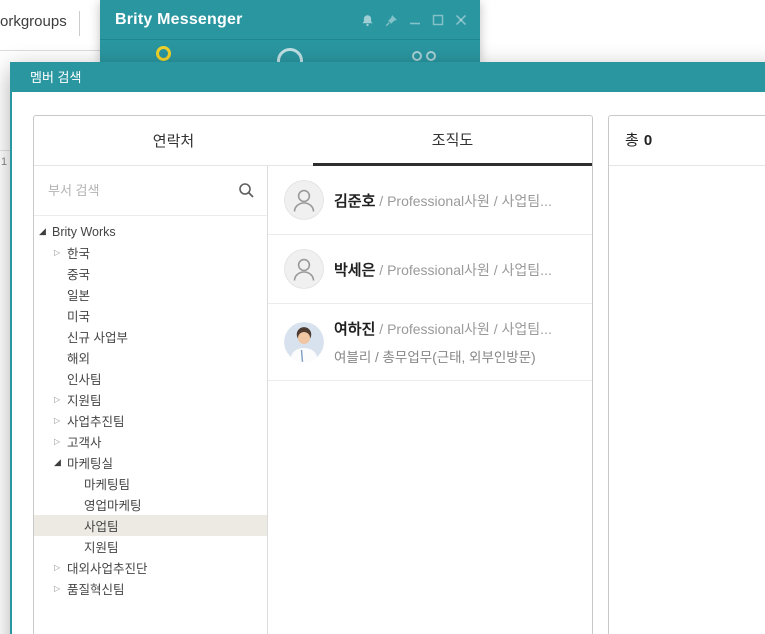 The width and height of the screenshot is (765, 634). What do you see at coordinates (150, 588) in the screenshot?
I see `tree-item: ▷ 품질혁신팀` at bounding box center [150, 588].